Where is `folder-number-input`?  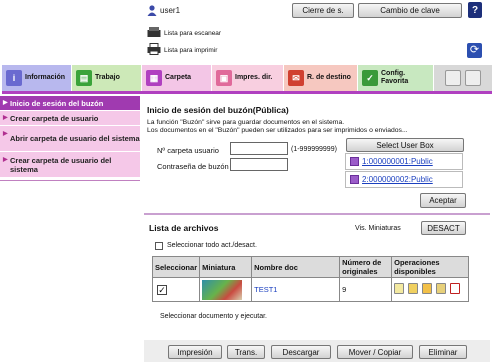 folder-number-input is located at coordinates (259, 148).